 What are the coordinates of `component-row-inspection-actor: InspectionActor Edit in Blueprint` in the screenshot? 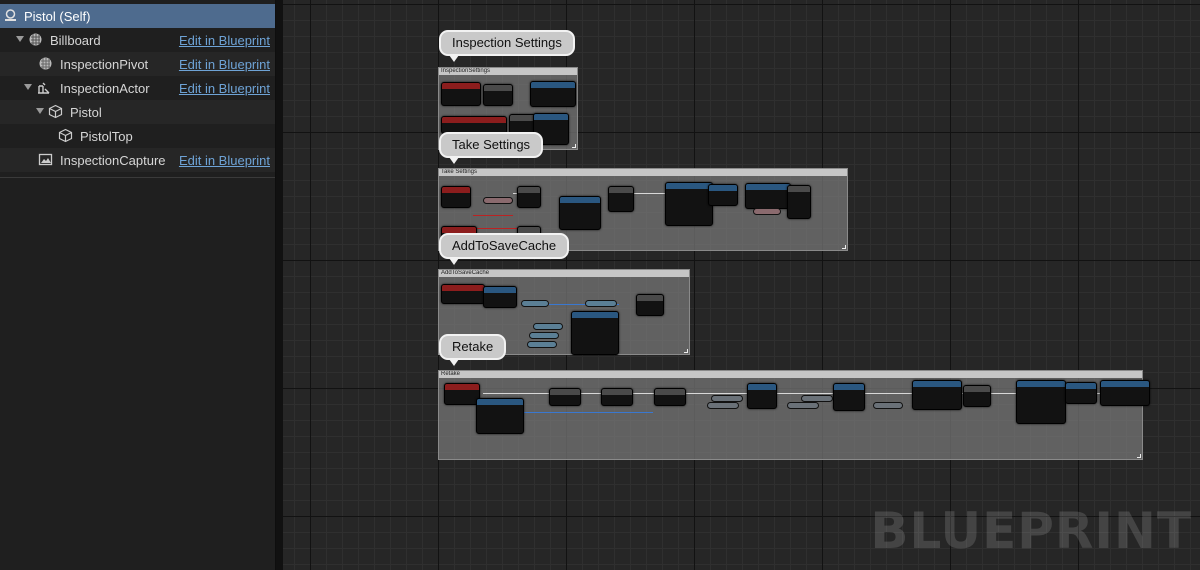 It's located at (137, 88).